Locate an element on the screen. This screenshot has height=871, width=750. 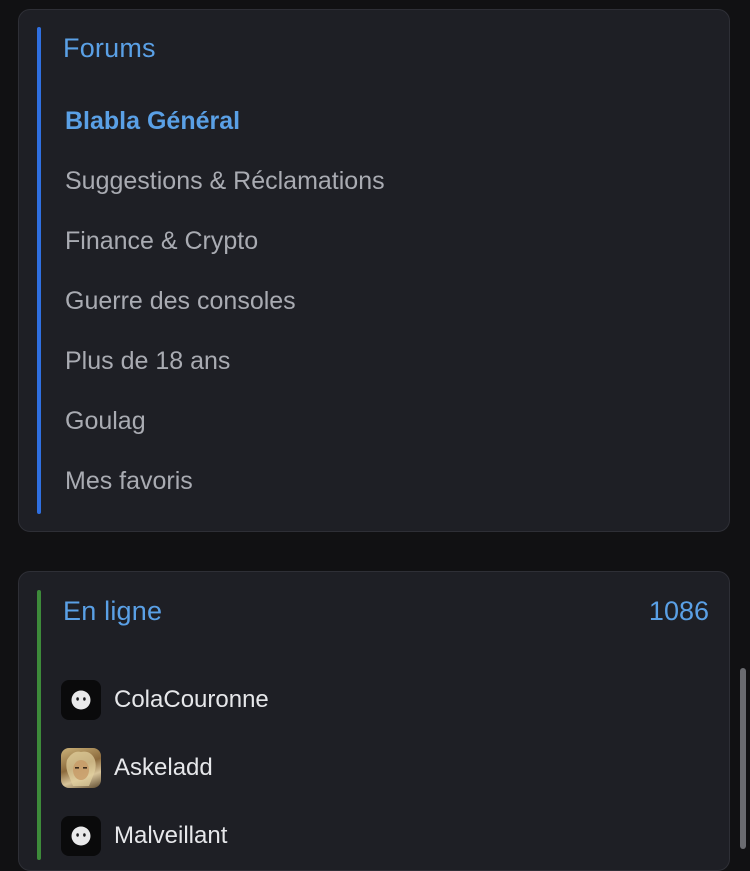
online-title: En ligne is located at coordinates (113, 611).